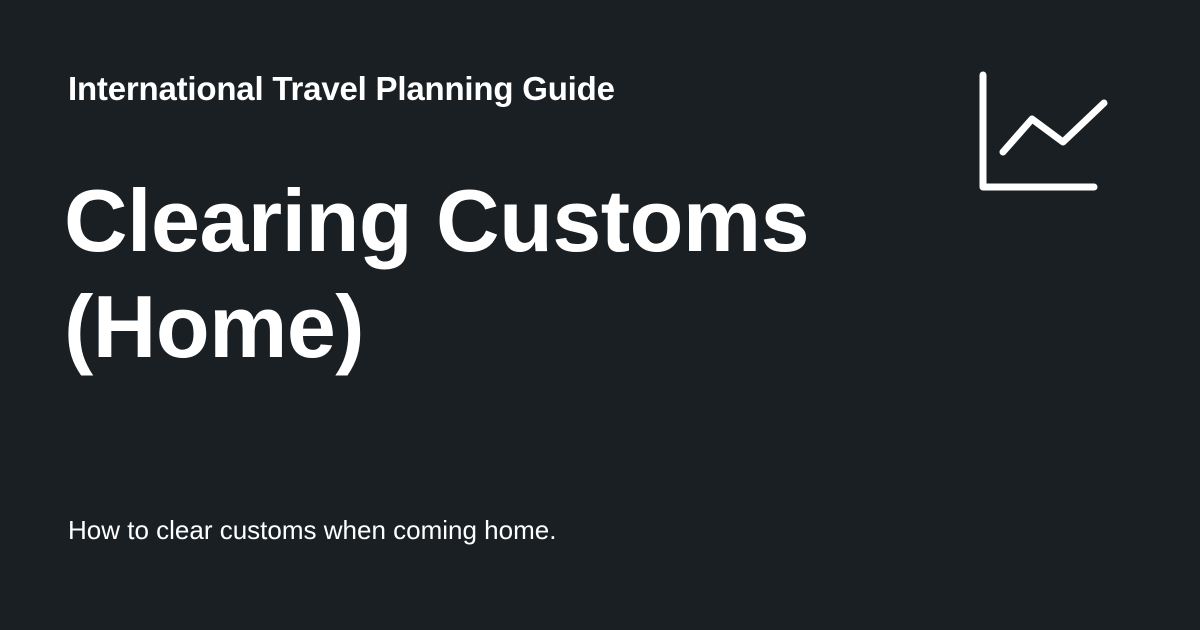 The height and width of the screenshot is (630, 1200). Describe the element at coordinates (312, 530) in the screenshot. I see `page-description: How to clear customs when coming home.` at that location.